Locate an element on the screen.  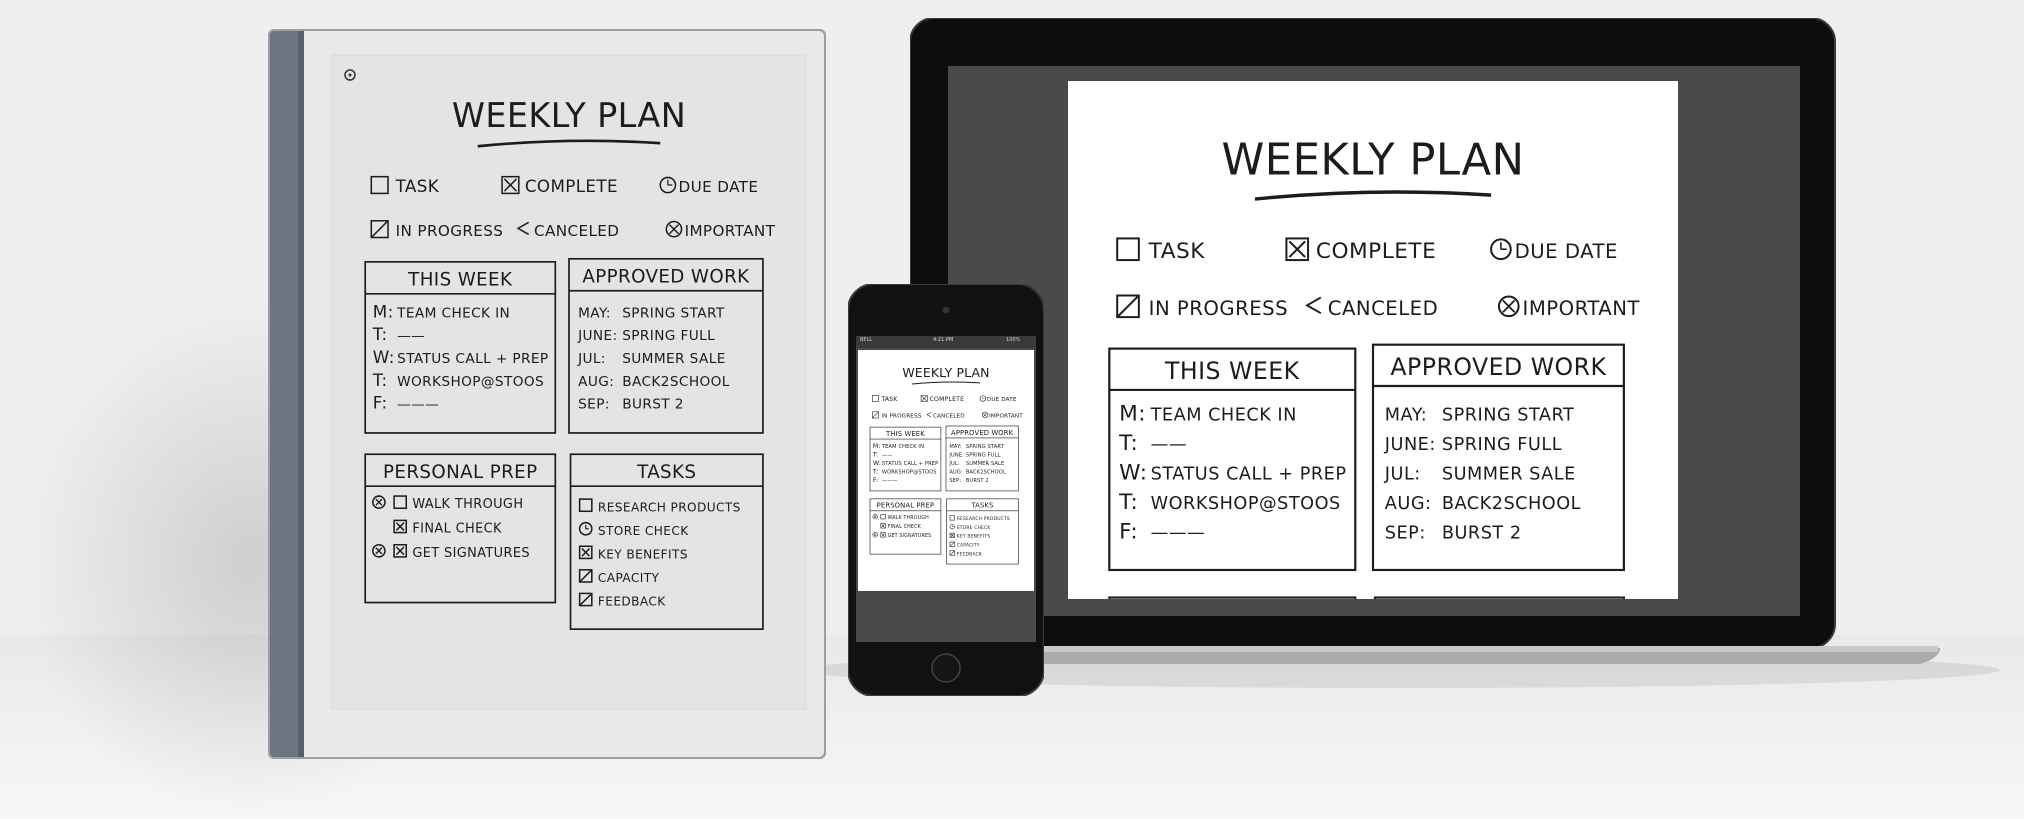
this-week-item: ——— is located at coordinates (890, 481).